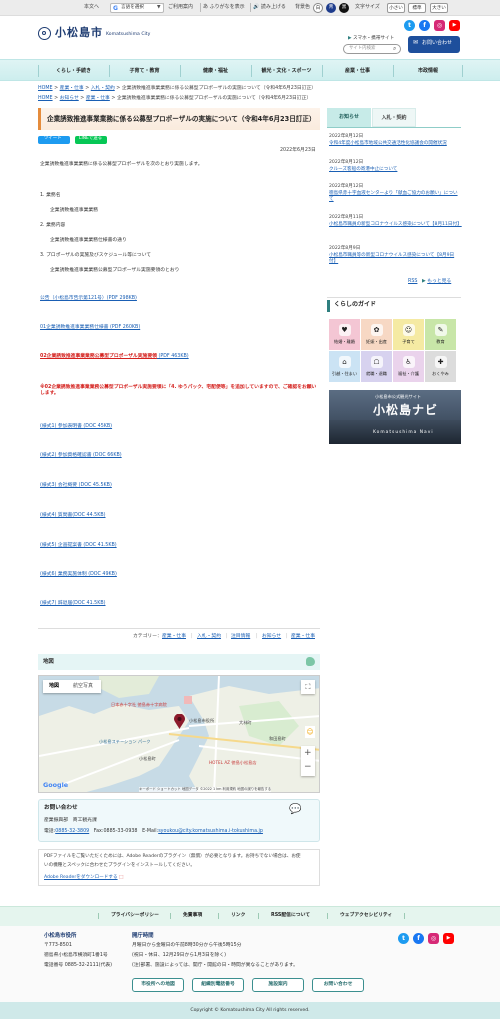 Image resolution: width=500 pixels, height=1019 pixels. What do you see at coordinates (395, 197) in the screenshot?
I see `news-link: 徳島県赤十字血液センターより「献血ご協力のお願い」について` at bounding box center [395, 197].